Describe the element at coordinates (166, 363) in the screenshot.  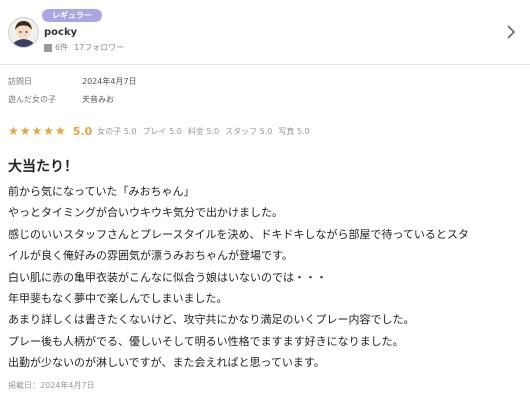
I see `review-line: 出勤が少ないのが淋しいですが、また会えればと思っています。` at that location.